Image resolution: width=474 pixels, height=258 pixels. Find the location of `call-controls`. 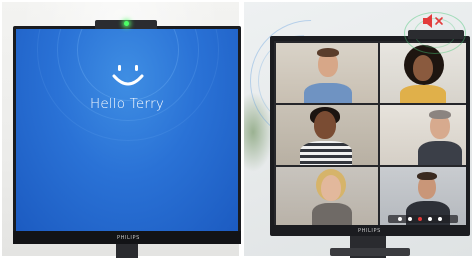

call-controls is located at coordinates (423, 219).